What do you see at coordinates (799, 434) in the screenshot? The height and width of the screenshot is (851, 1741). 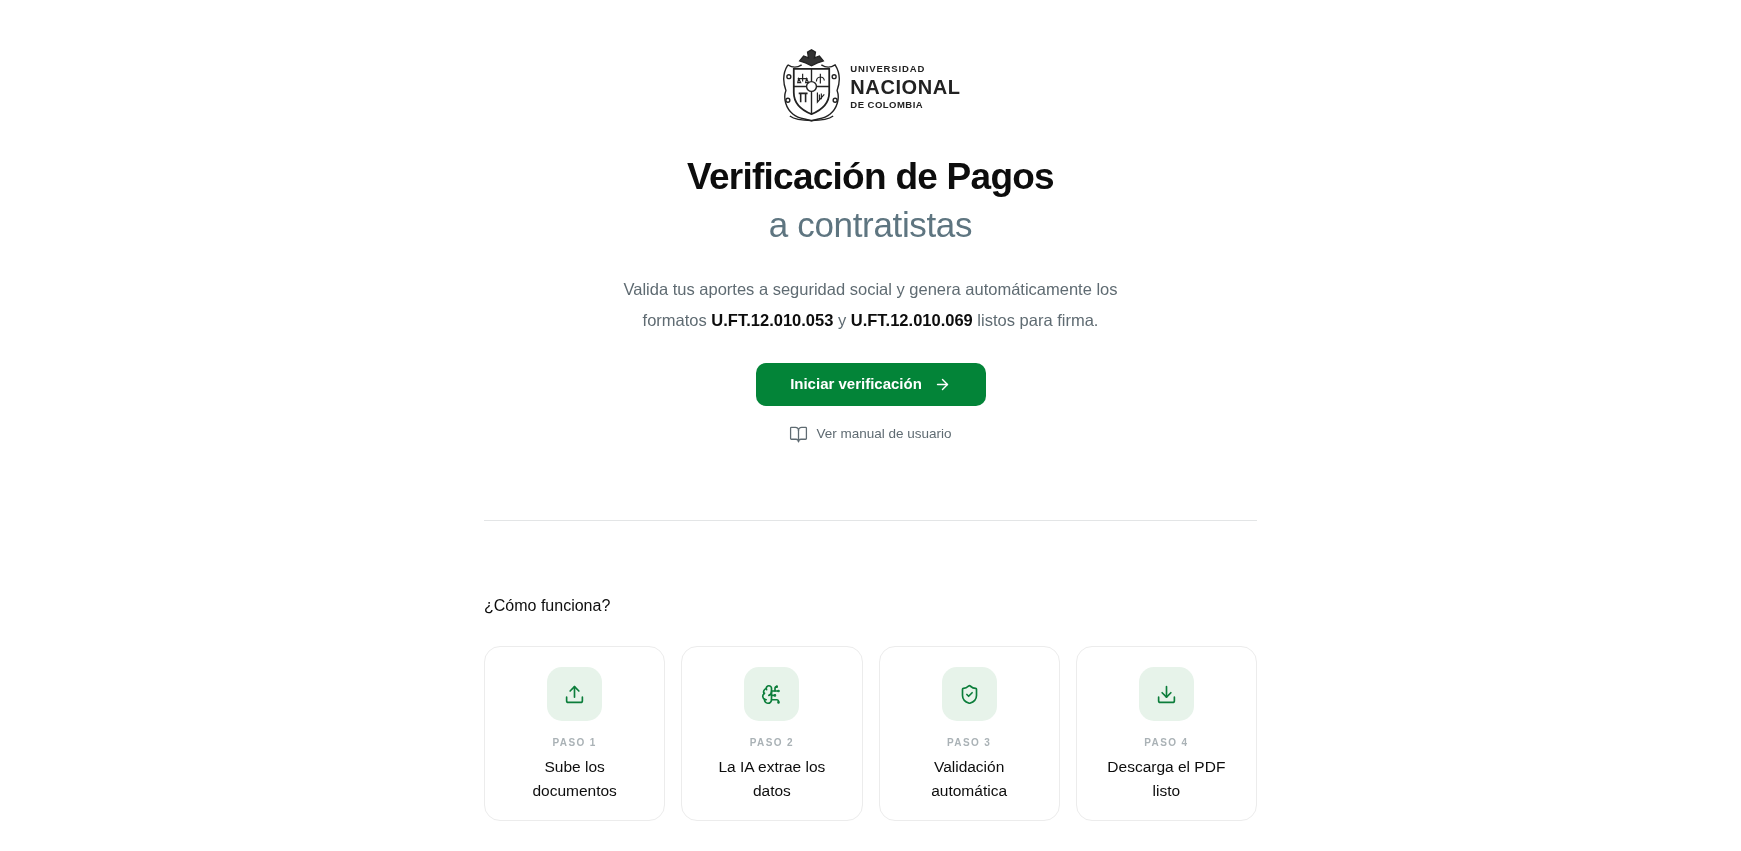 I see `book-icon` at bounding box center [799, 434].